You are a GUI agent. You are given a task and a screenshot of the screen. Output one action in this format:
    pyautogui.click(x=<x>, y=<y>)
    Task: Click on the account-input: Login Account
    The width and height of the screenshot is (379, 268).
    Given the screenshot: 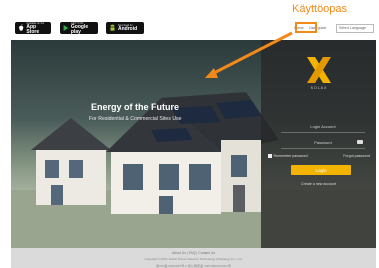 What is the action you would take?
    pyautogui.click(x=323, y=127)
    